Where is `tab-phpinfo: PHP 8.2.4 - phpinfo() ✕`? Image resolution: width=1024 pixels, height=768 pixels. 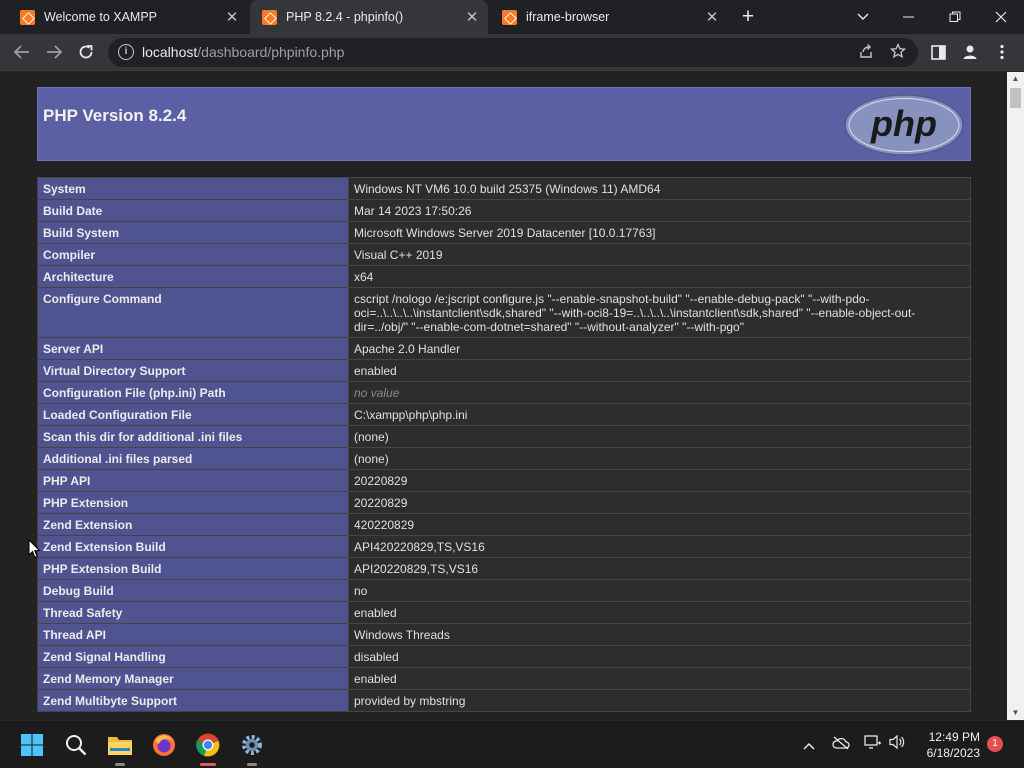 tab-phpinfo: PHP 8.2.4 - phpinfo() ✕ is located at coordinates (369, 17).